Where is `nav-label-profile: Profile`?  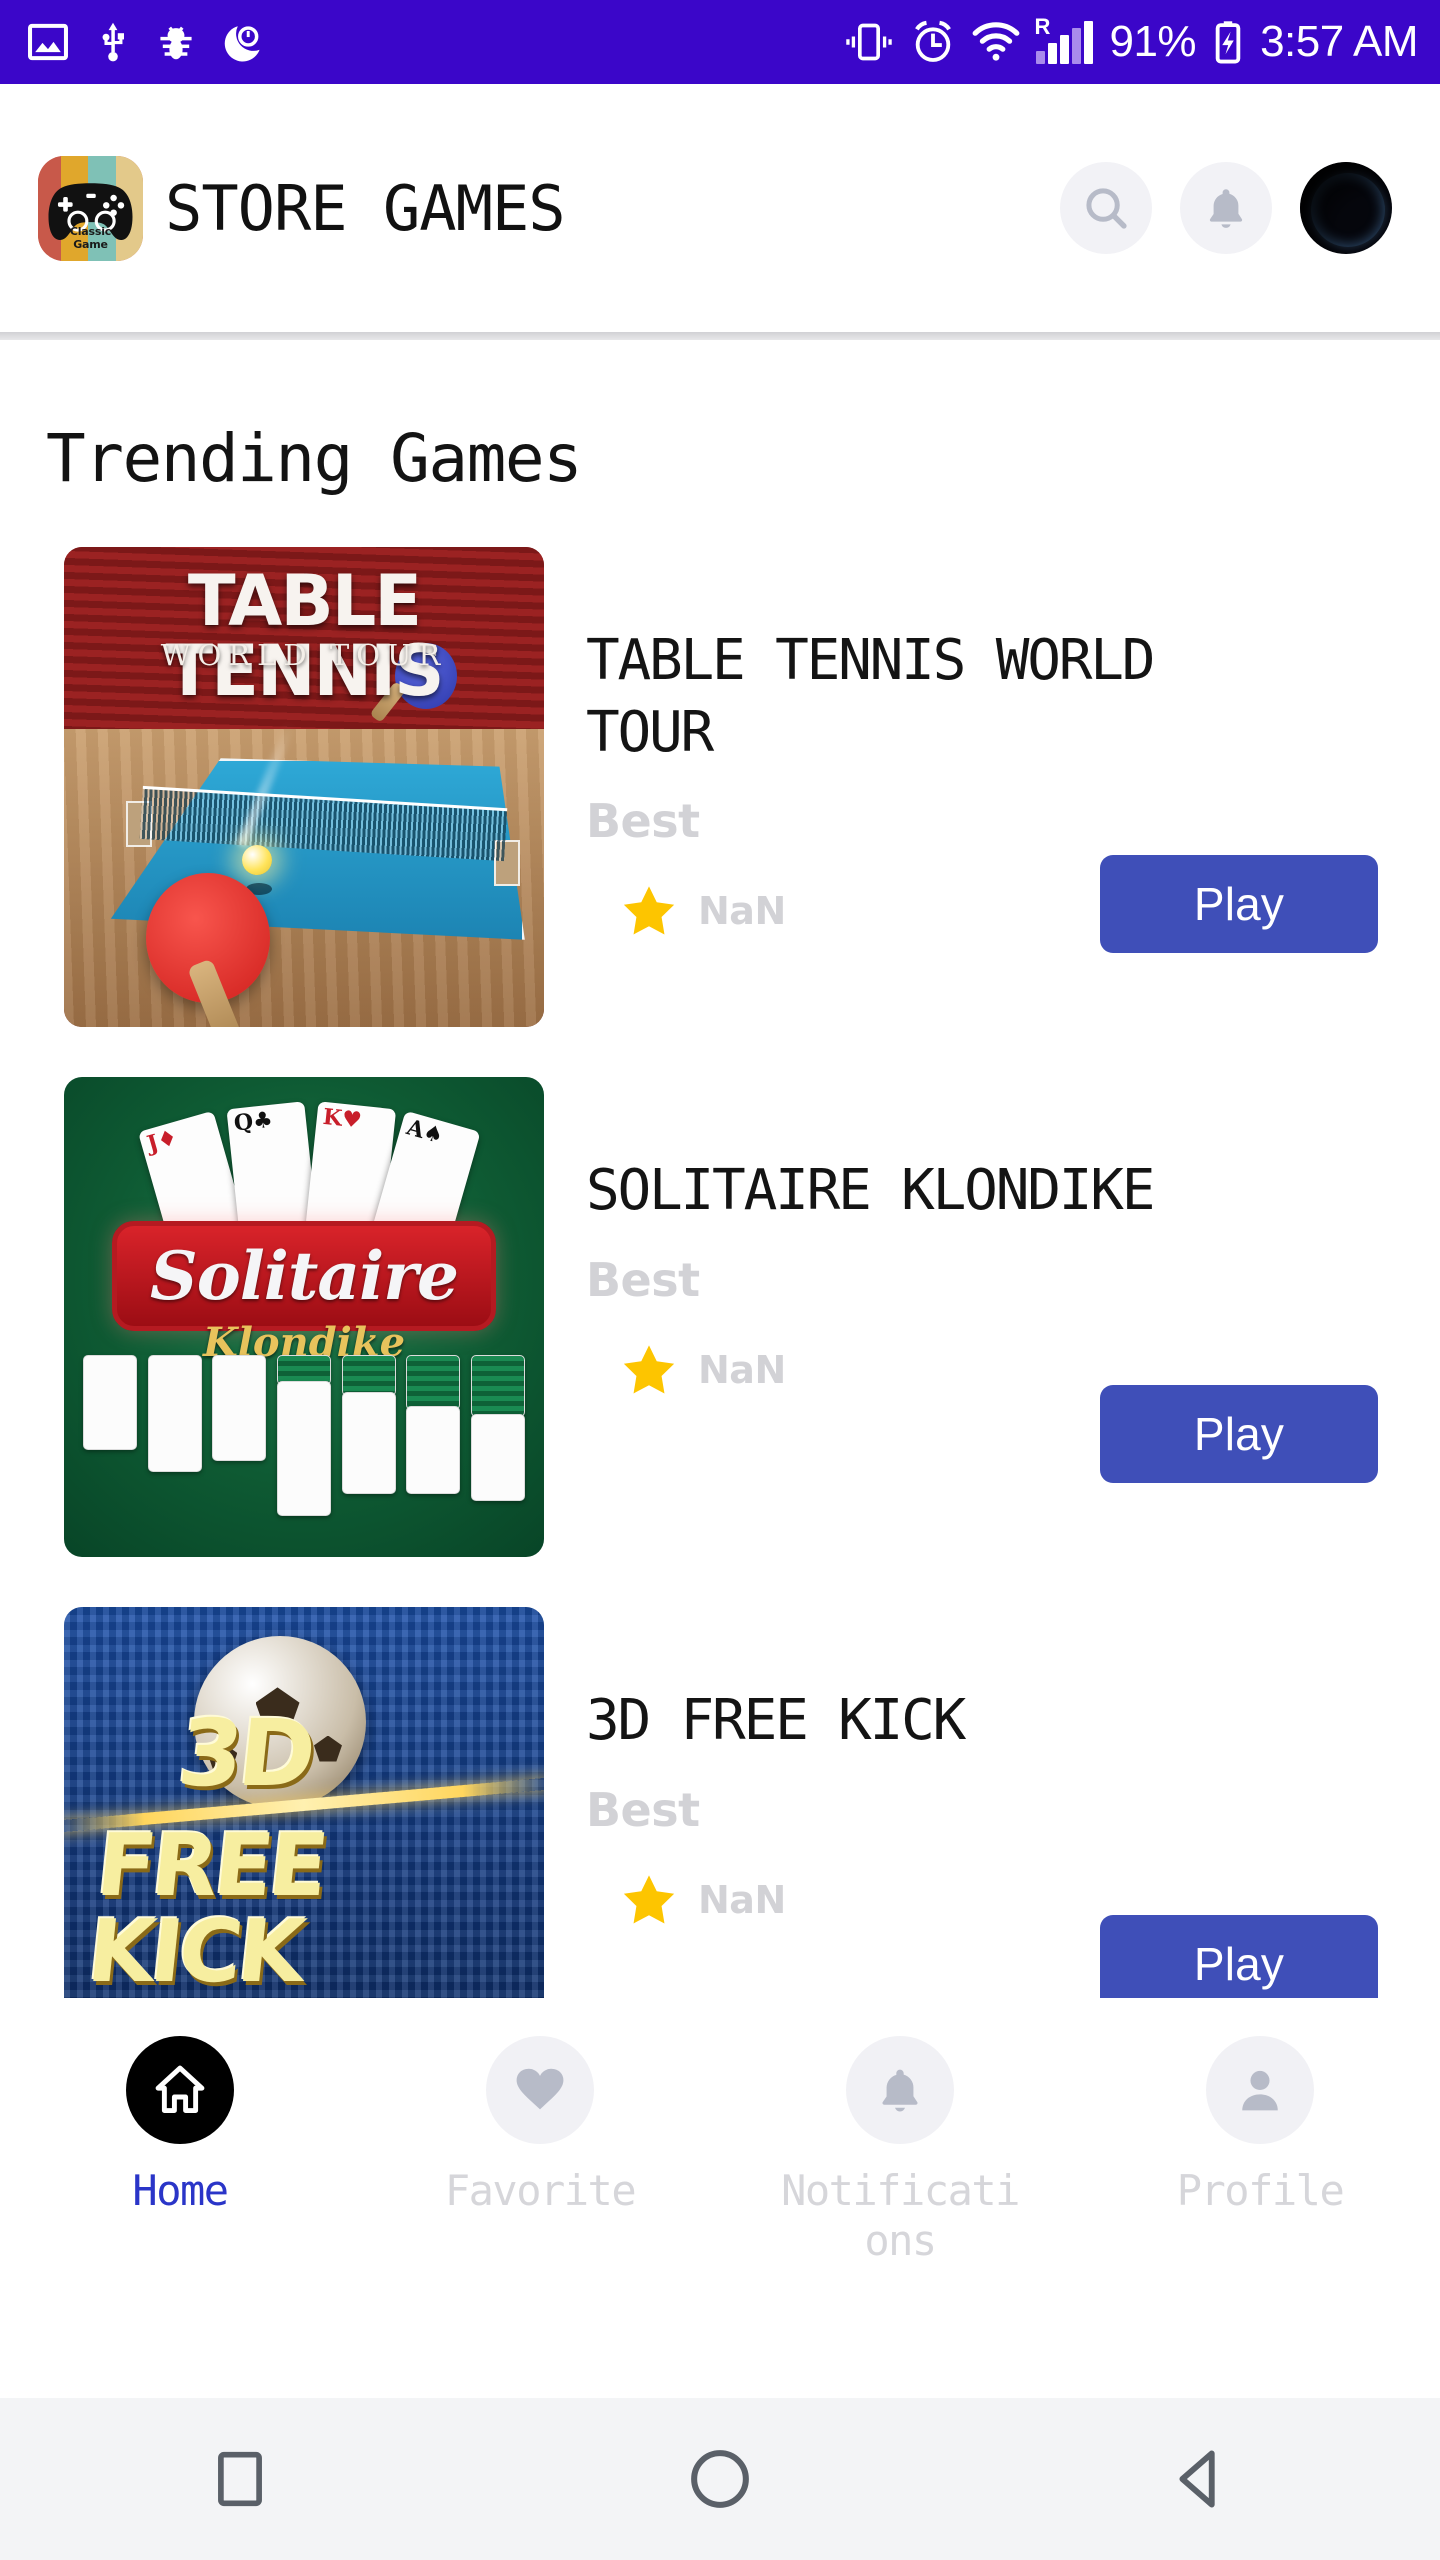
nav-label-profile: Profile is located at coordinates (1260, 2190).